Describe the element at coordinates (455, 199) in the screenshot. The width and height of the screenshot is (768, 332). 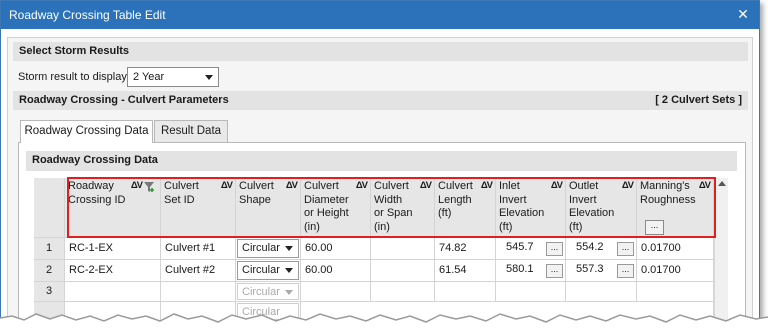
I see `header-line: Length` at that location.